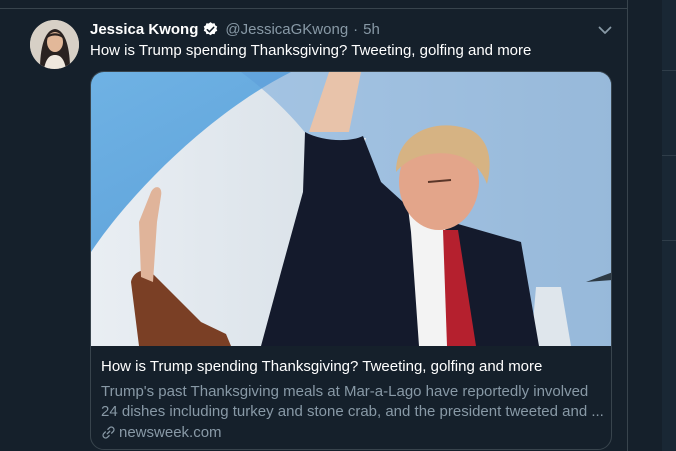 This screenshot has width=676, height=451. Describe the element at coordinates (108, 432) in the screenshot. I see `link-icon` at that location.